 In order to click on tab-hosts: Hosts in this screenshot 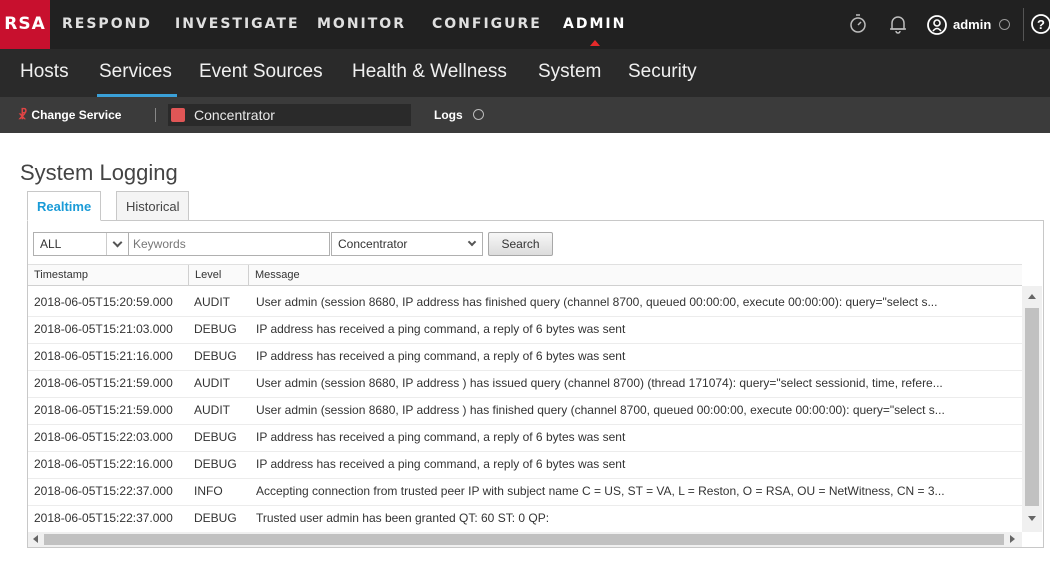, I will do `click(44, 72)`.